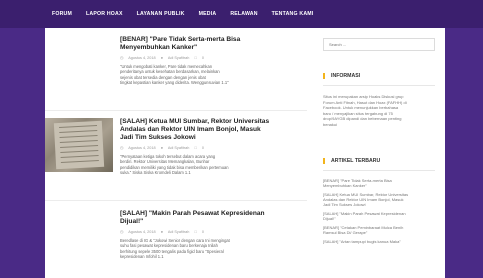 The image size is (483, 278). I want to click on nav-item-lapor-hoax: LAPOR HOAX, so click(104, 14).